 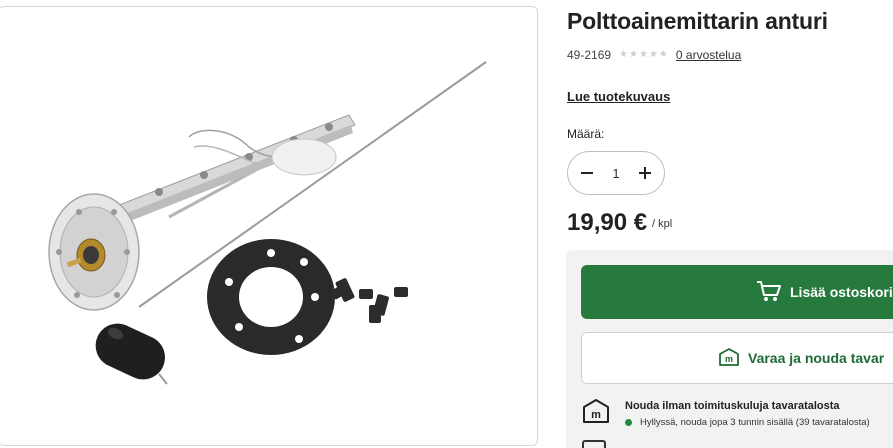 I want to click on pickup-title: Nouda ilman toimituskuluja tavaratalosta, so click(x=732, y=406).